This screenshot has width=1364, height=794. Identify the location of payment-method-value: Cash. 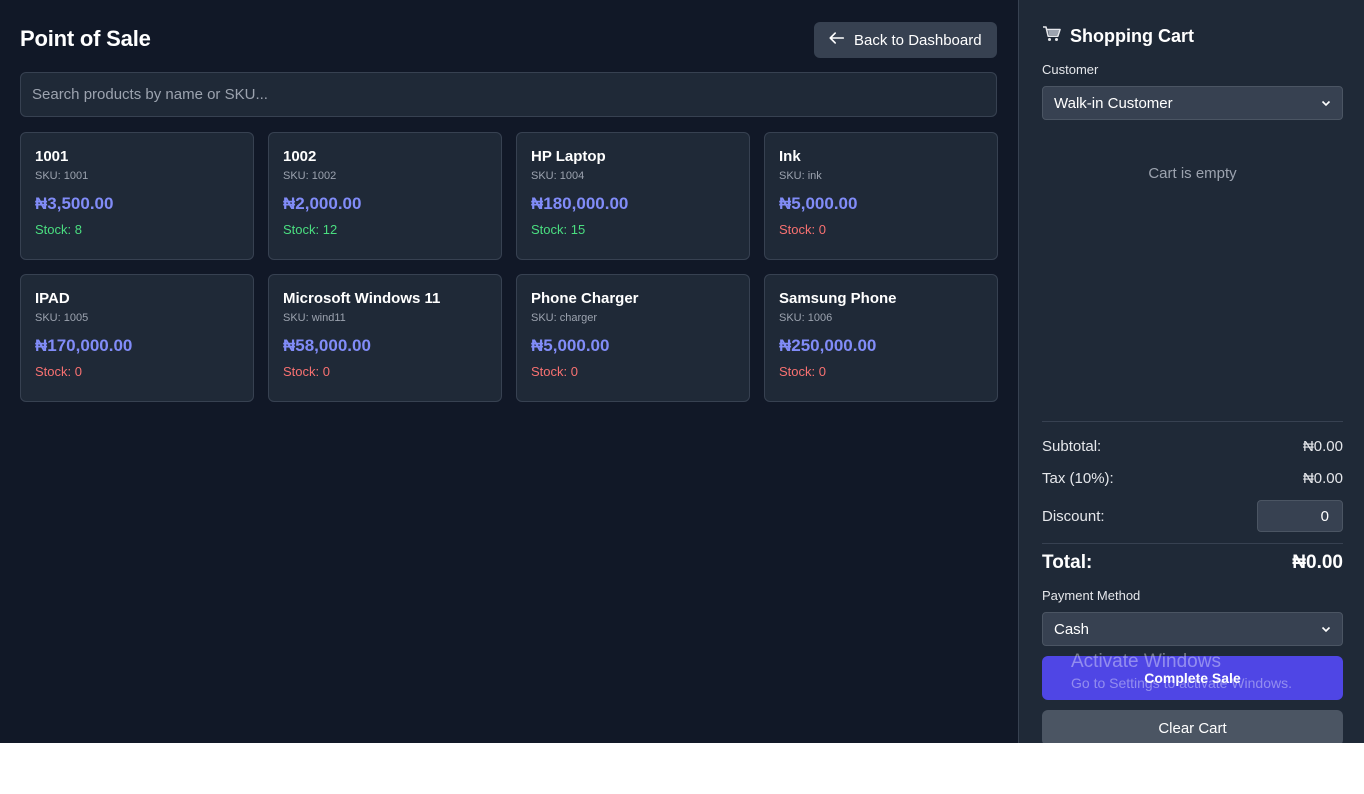
(1072, 629).